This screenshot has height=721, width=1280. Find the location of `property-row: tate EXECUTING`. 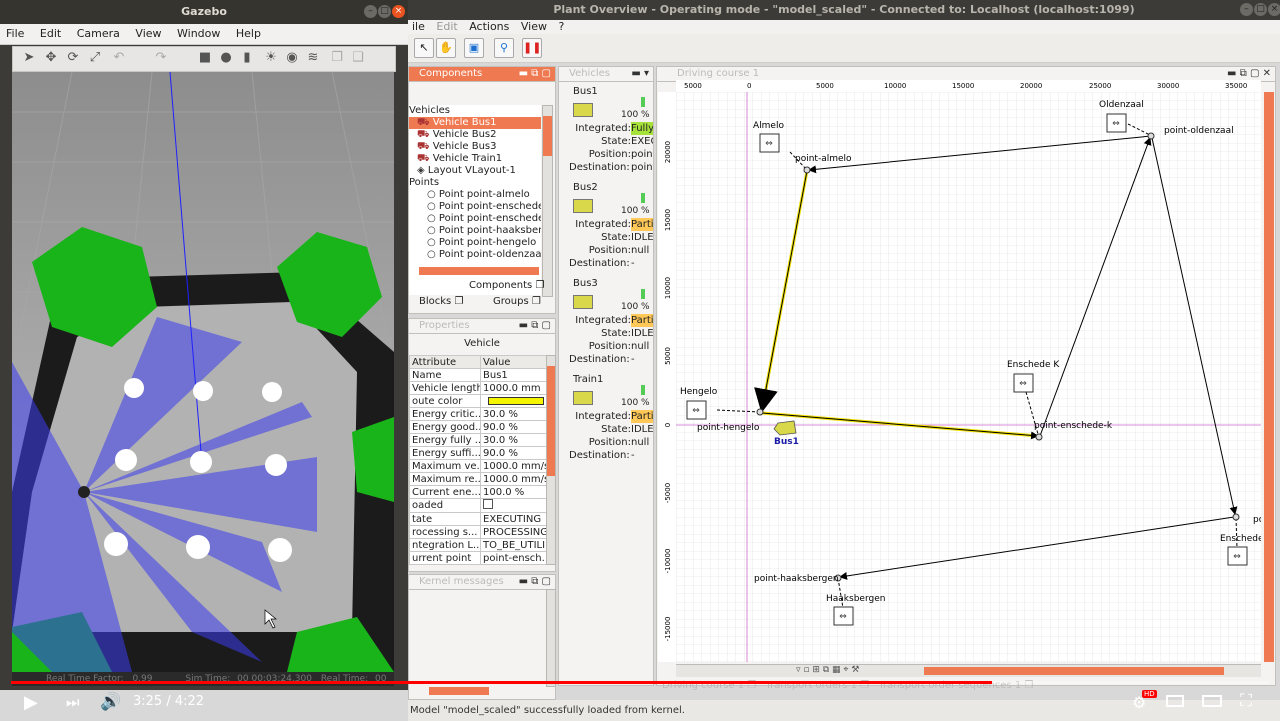

property-row: tate EXECUTING is located at coordinates (480, 519).